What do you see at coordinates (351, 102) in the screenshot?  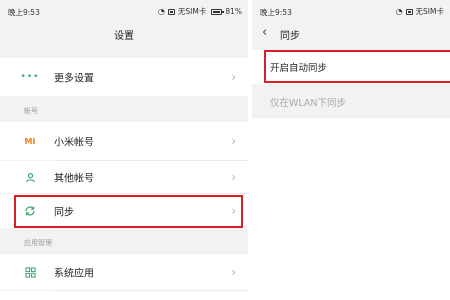 I see `wlan-only-row: 仅在WLAN下同步` at bounding box center [351, 102].